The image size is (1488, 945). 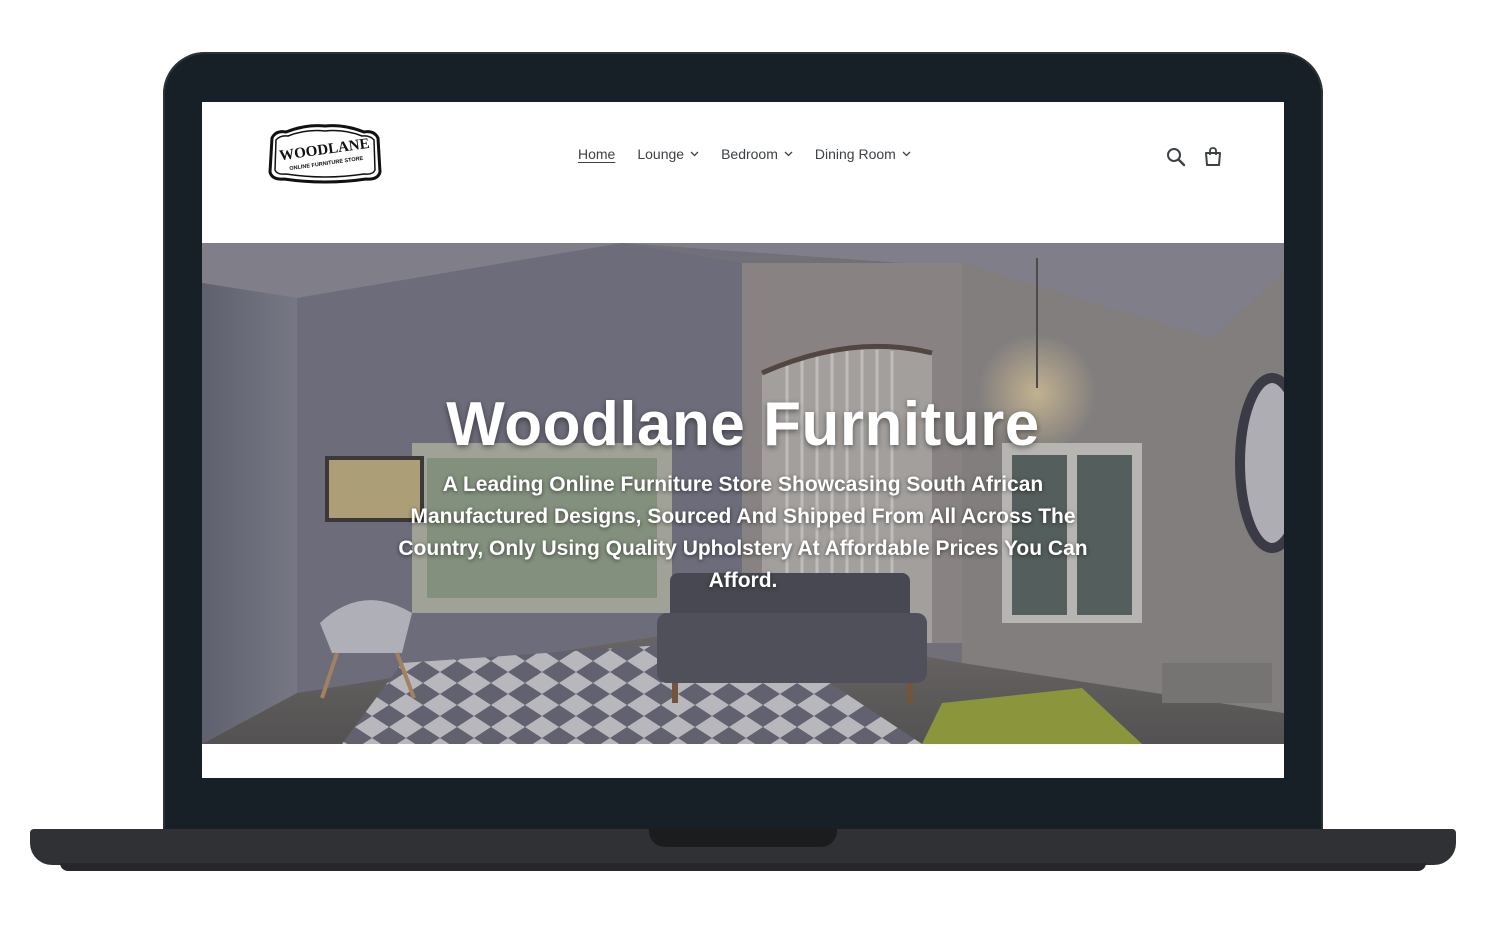 I want to click on nav-item-label: Bedroom, so click(x=749, y=154).